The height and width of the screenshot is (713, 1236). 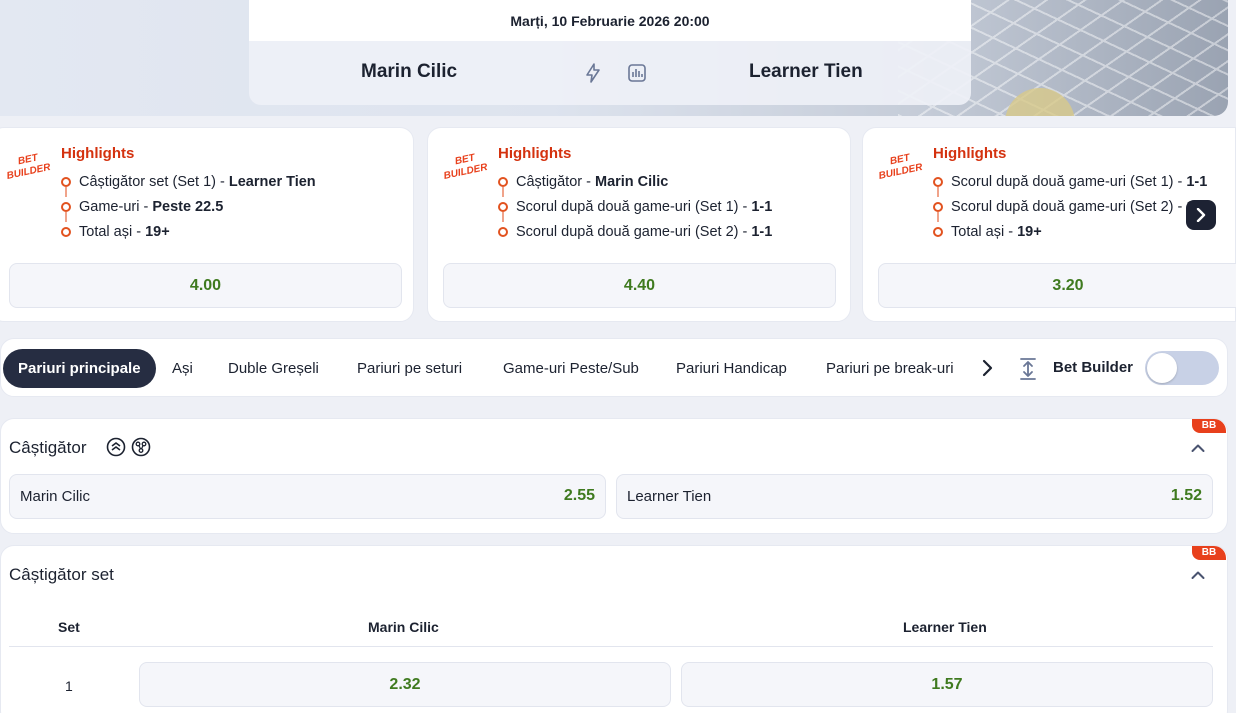 What do you see at coordinates (1057, 285) in the screenshot?
I see `highlight-odds-button: 3.20` at bounding box center [1057, 285].